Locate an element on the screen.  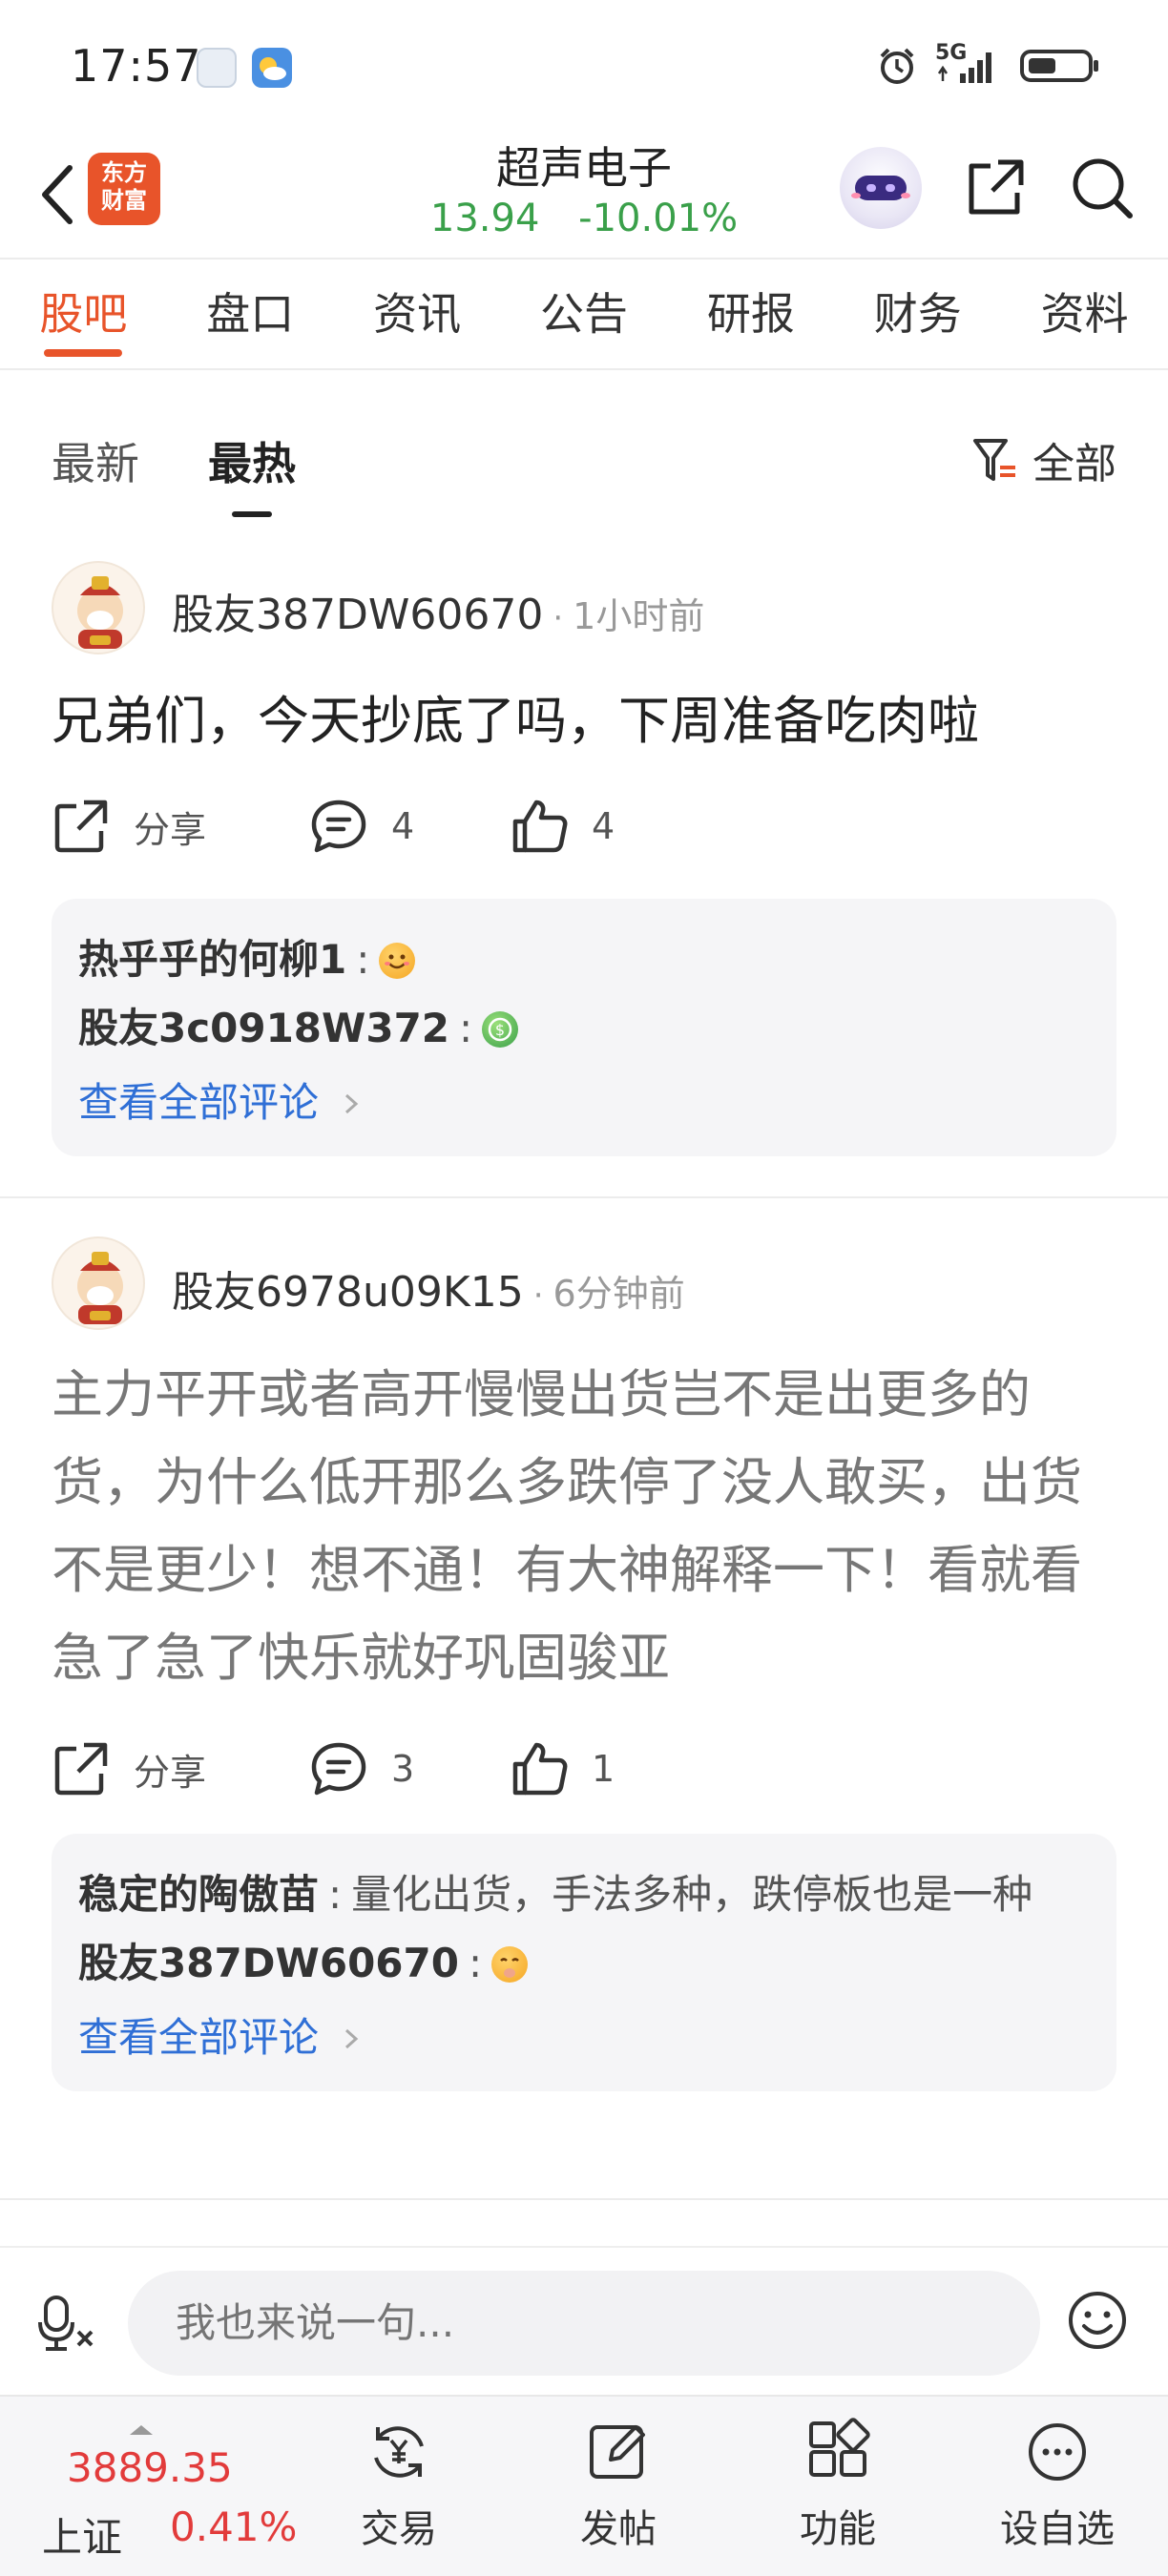
index-change: 0.41% is located at coordinates (234, 2526).